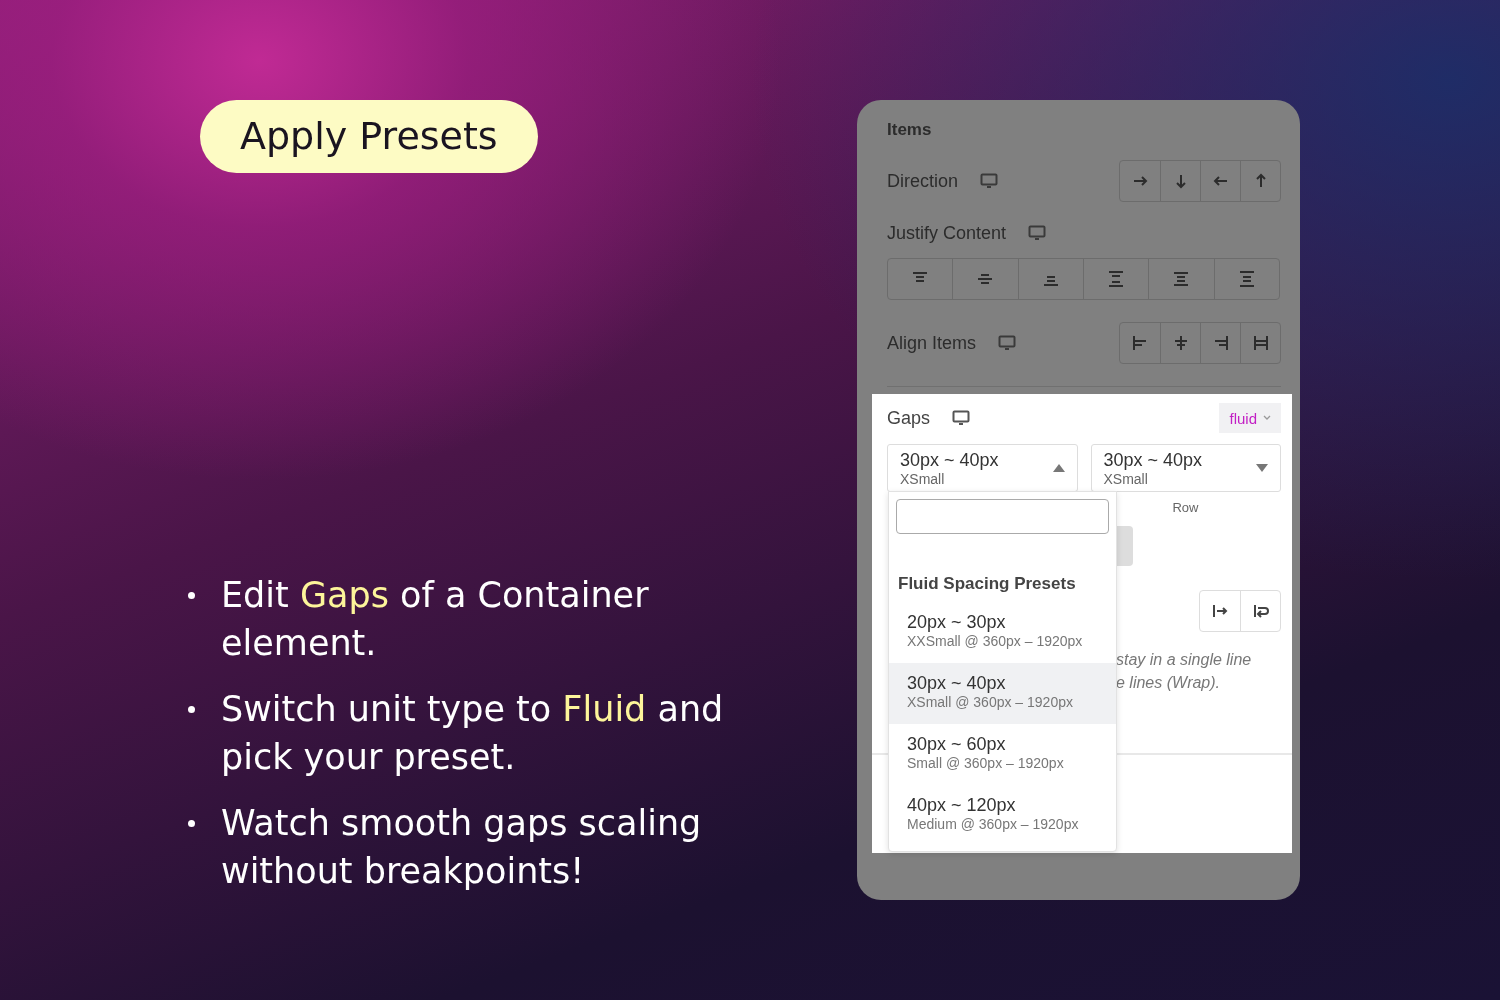 The image size is (1500, 1000). What do you see at coordinates (1185, 507) in the screenshot?
I see `row-caption: Row` at bounding box center [1185, 507].